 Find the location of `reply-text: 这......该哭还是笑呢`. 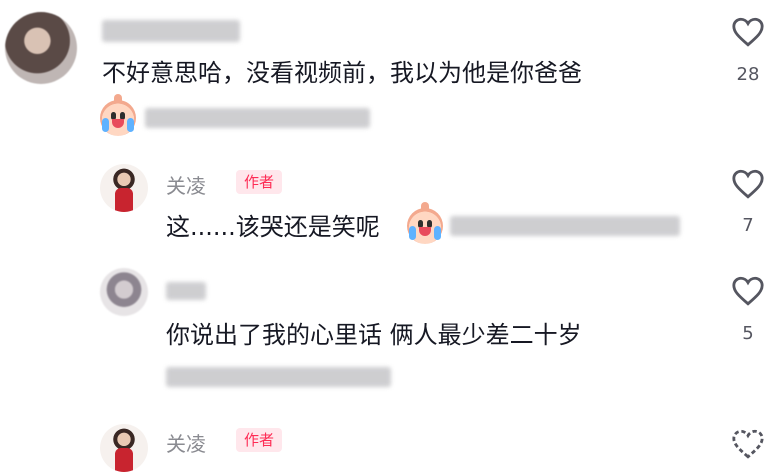

reply-text: 这......该哭还是笑呢 is located at coordinates (273, 227).